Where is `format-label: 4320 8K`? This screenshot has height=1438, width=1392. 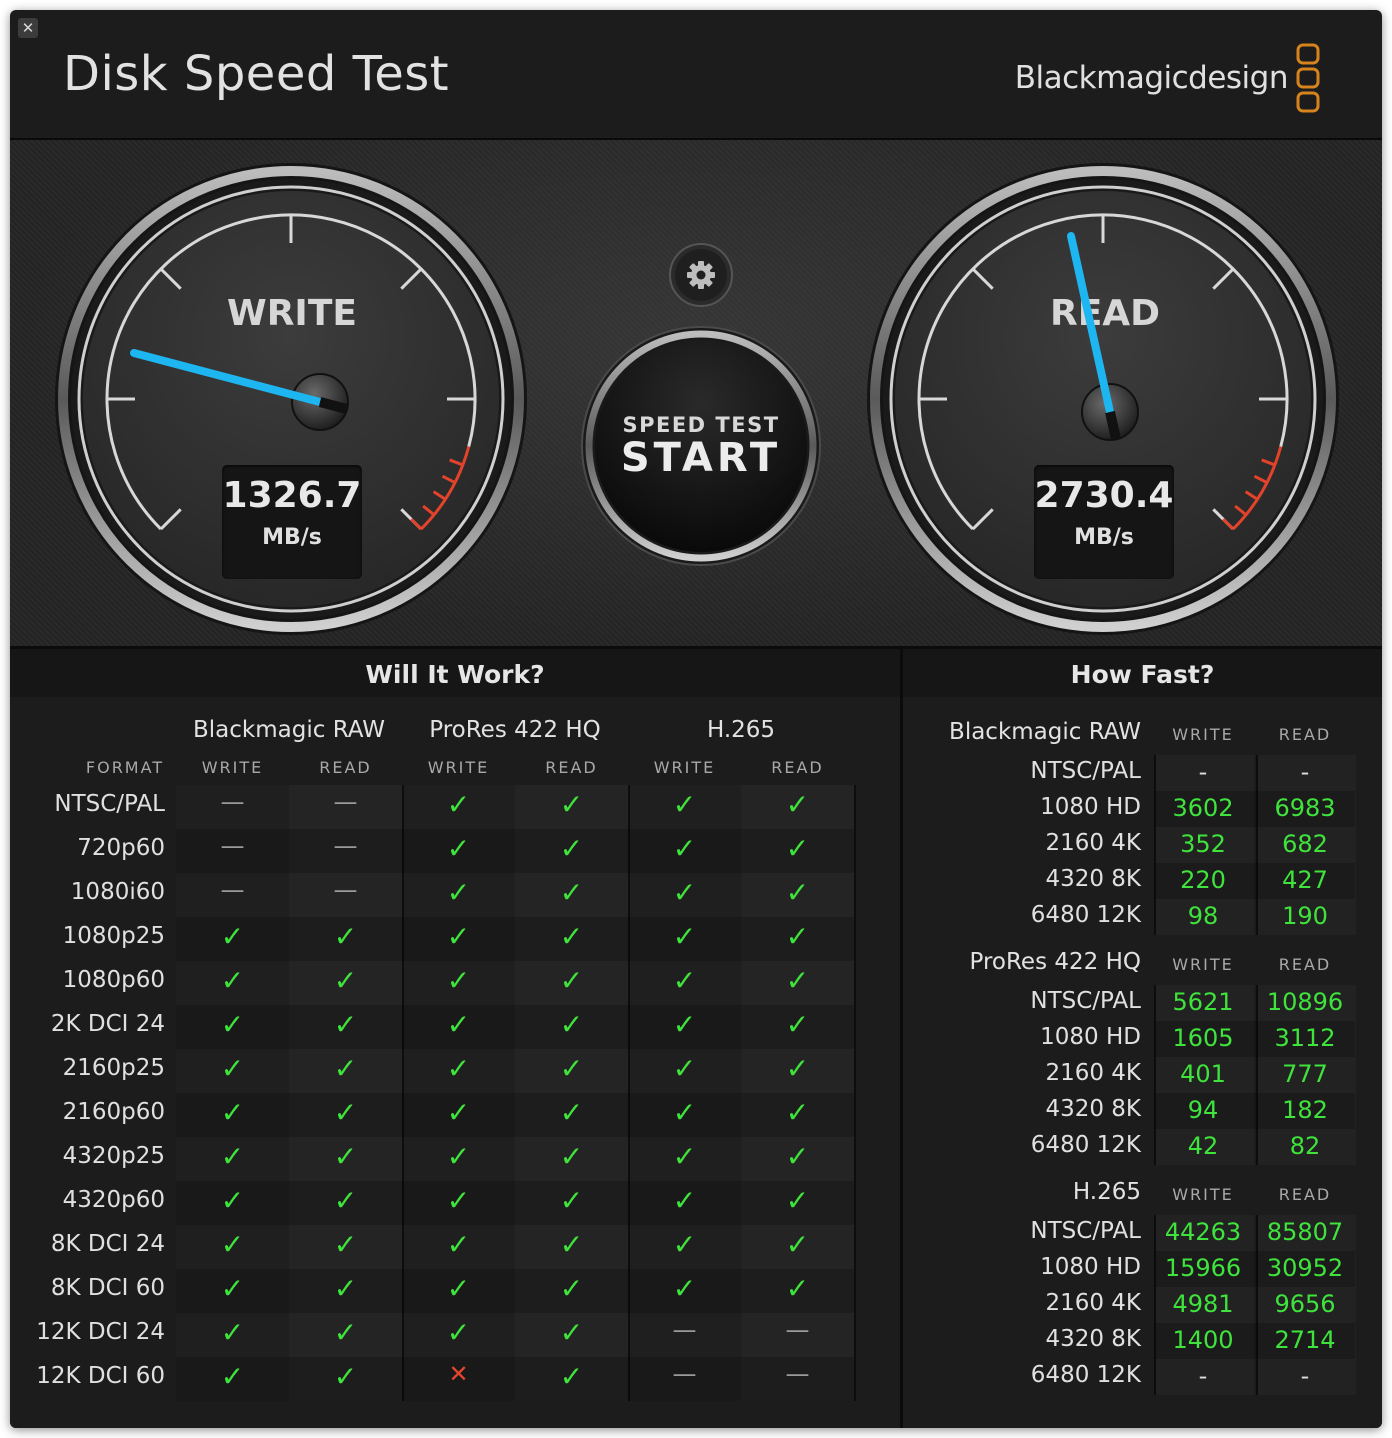
format-label: 4320 8K is located at coordinates (1093, 1339).